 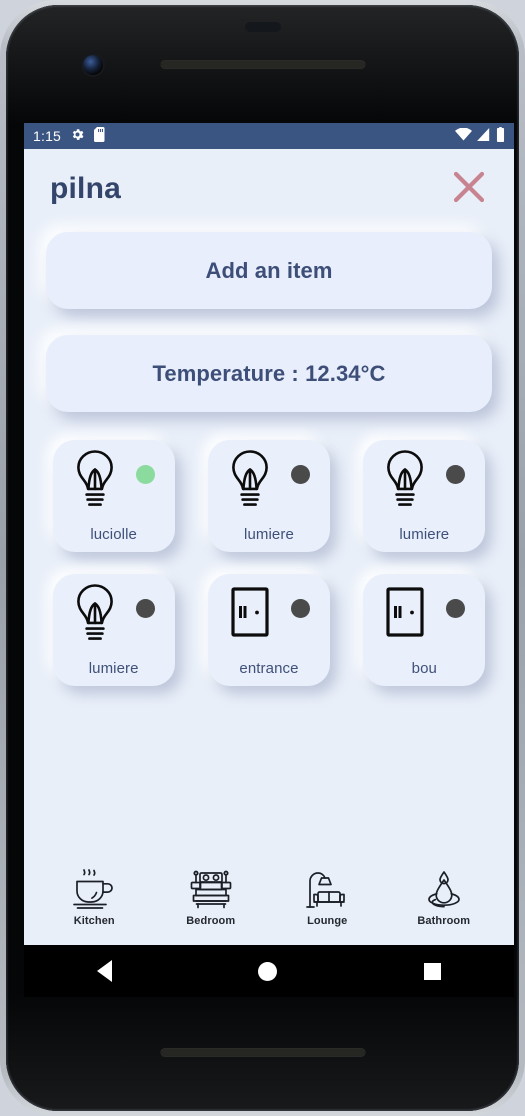 What do you see at coordinates (94, 920) in the screenshot?
I see `room-nav-label: Kitchen` at bounding box center [94, 920].